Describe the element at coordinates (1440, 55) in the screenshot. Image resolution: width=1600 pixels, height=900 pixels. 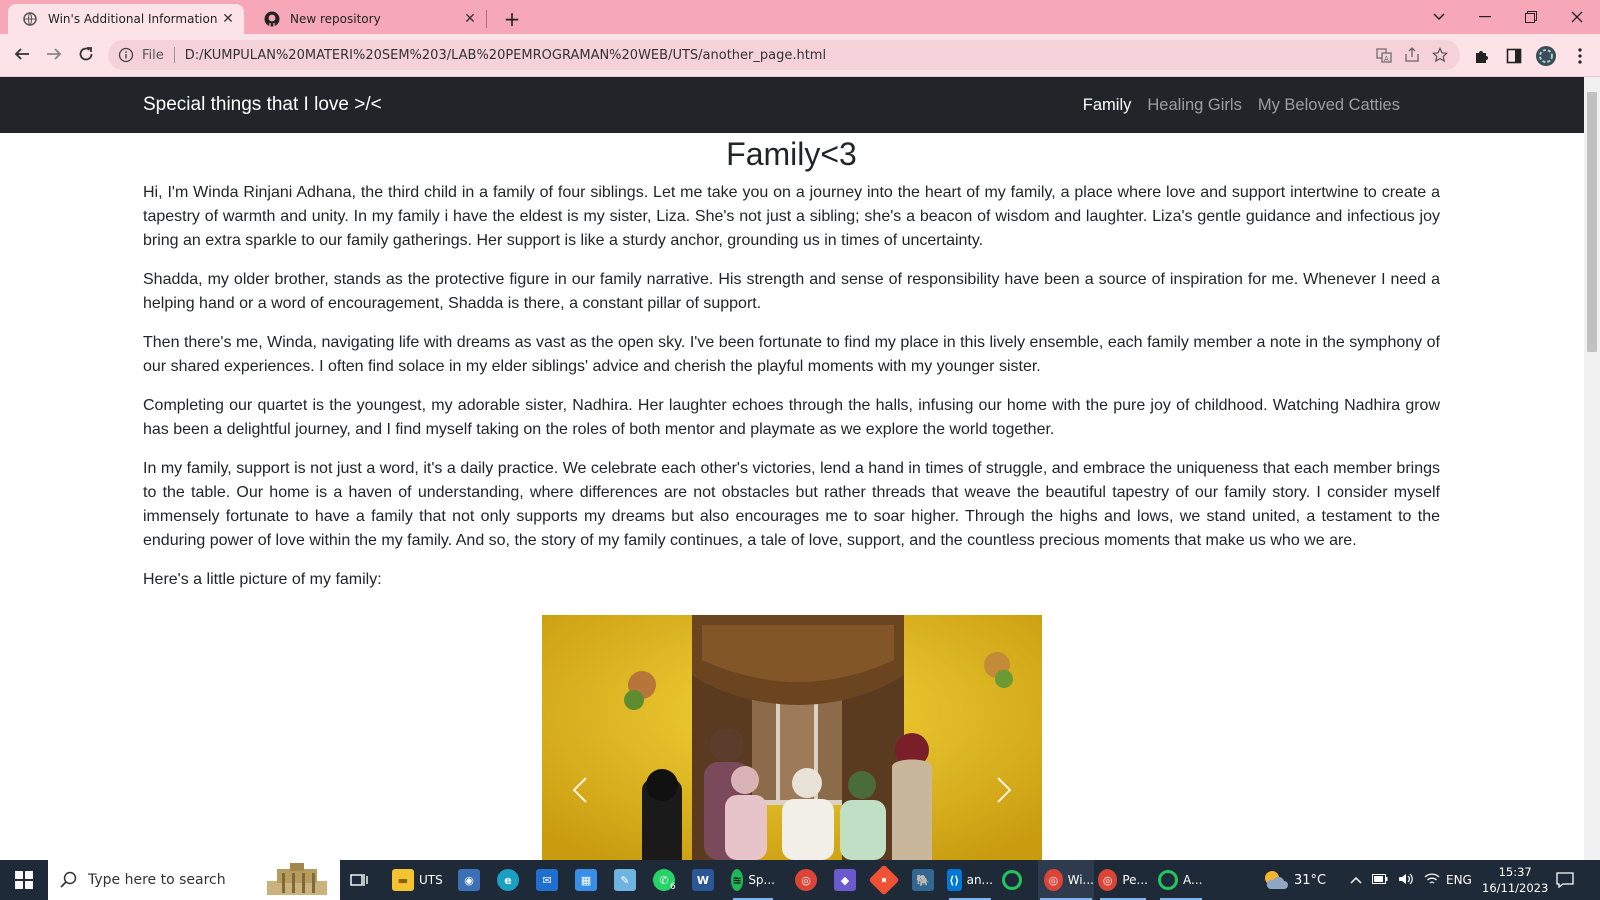
I see `bookmark-star-icon` at that location.